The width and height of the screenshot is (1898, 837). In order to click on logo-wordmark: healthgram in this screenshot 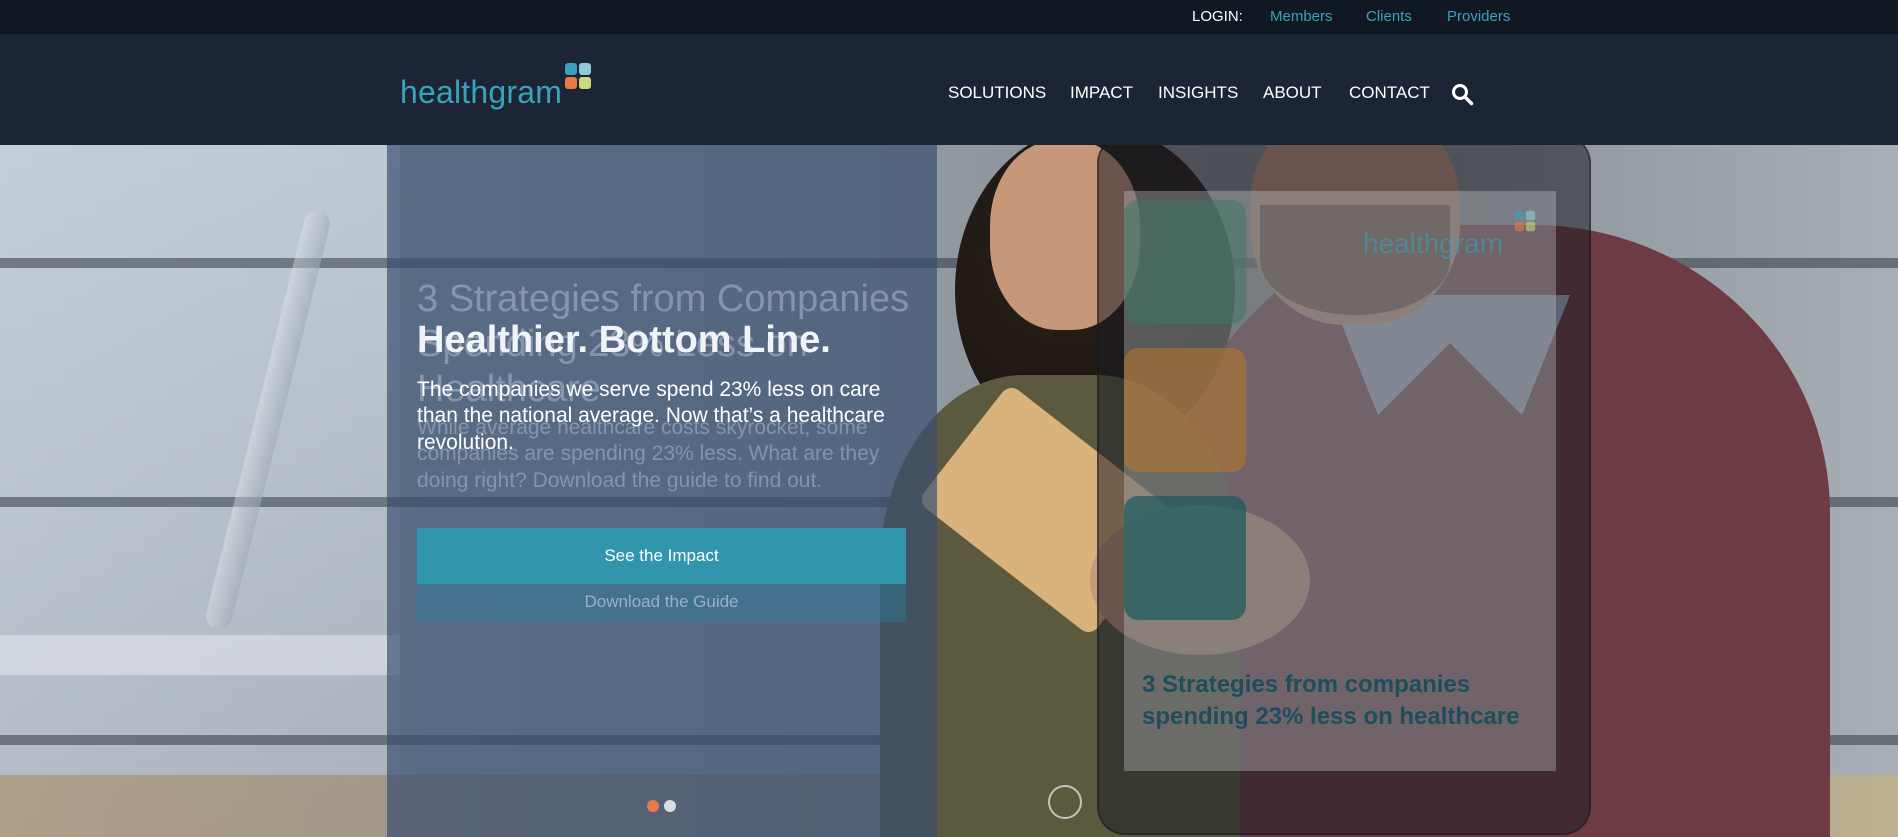, I will do `click(481, 92)`.